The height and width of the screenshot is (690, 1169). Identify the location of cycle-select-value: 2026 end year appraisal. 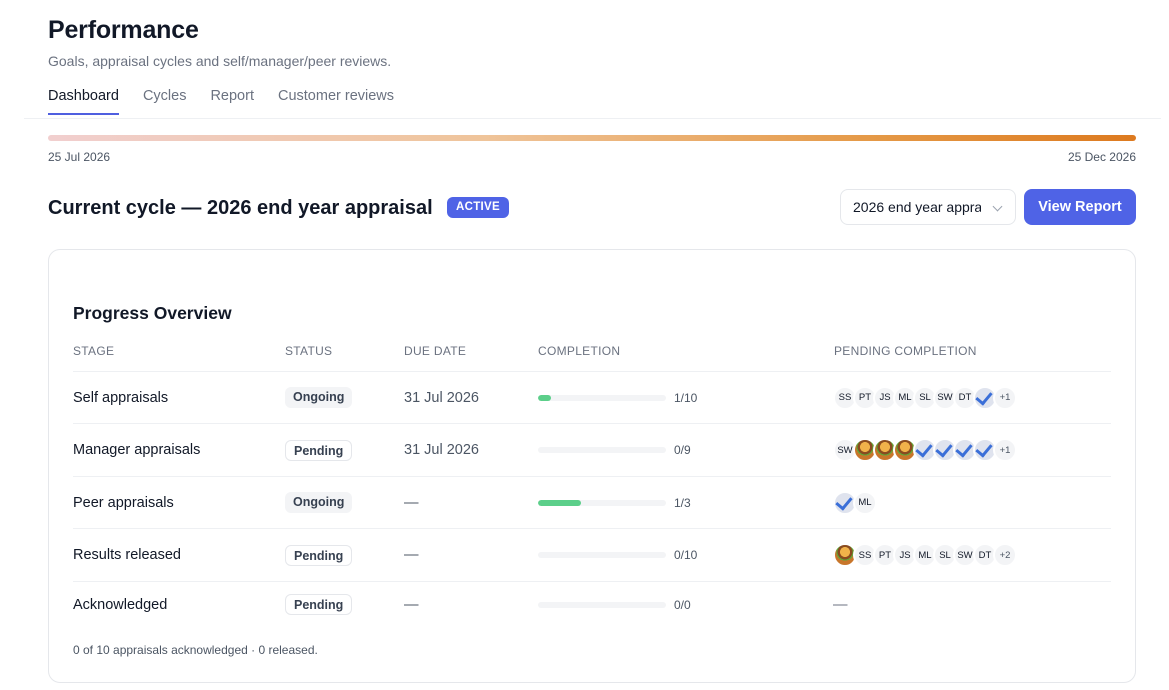
(917, 207).